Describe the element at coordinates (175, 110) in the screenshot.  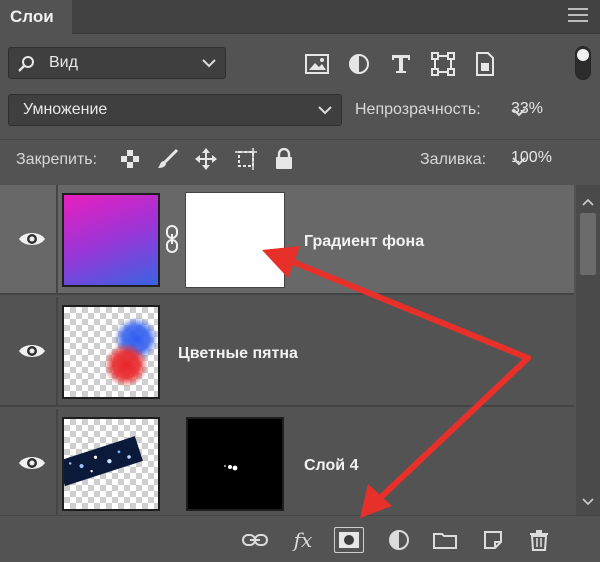
I see `blend-mode-dropdown: Умножение` at that location.